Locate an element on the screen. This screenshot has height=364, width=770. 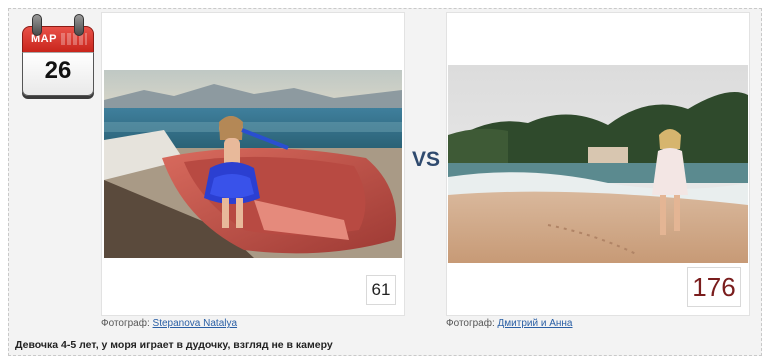
vote-count-right: 176 is located at coordinates (714, 287).